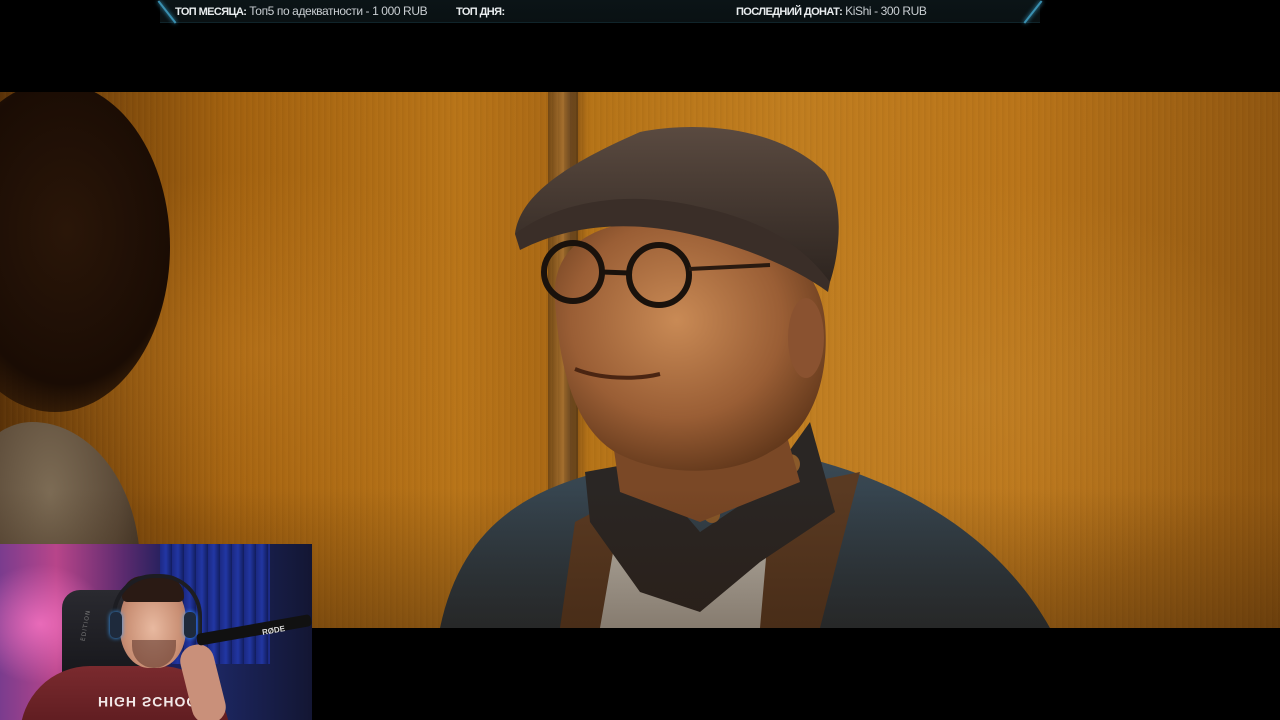  What do you see at coordinates (338, 11) in the screenshot?
I see `ticker-top-month-value: Топ5 по адекватности - 1 000 RUB` at bounding box center [338, 11].